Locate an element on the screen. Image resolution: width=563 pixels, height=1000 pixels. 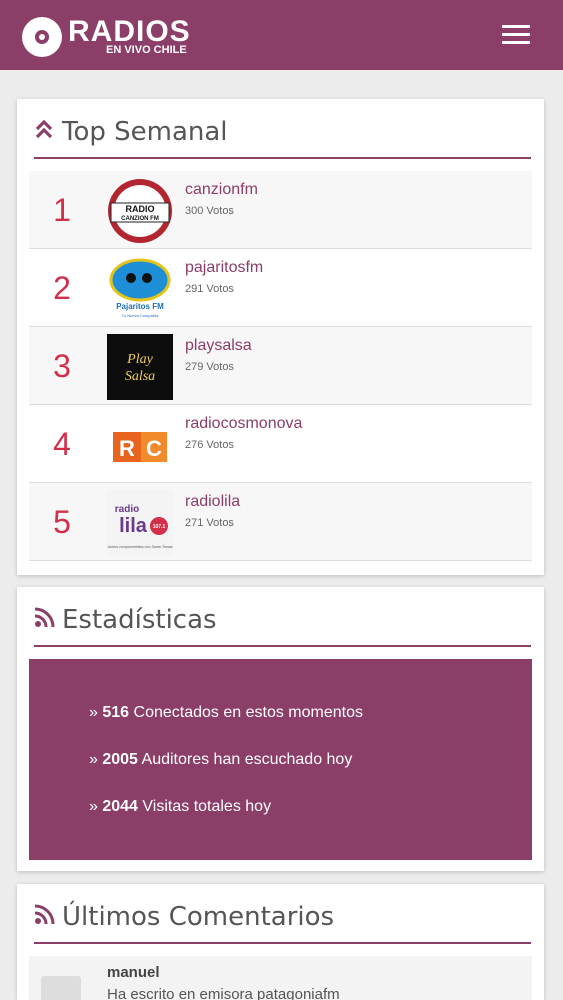
station-name: pajaritosfm is located at coordinates (224, 268).